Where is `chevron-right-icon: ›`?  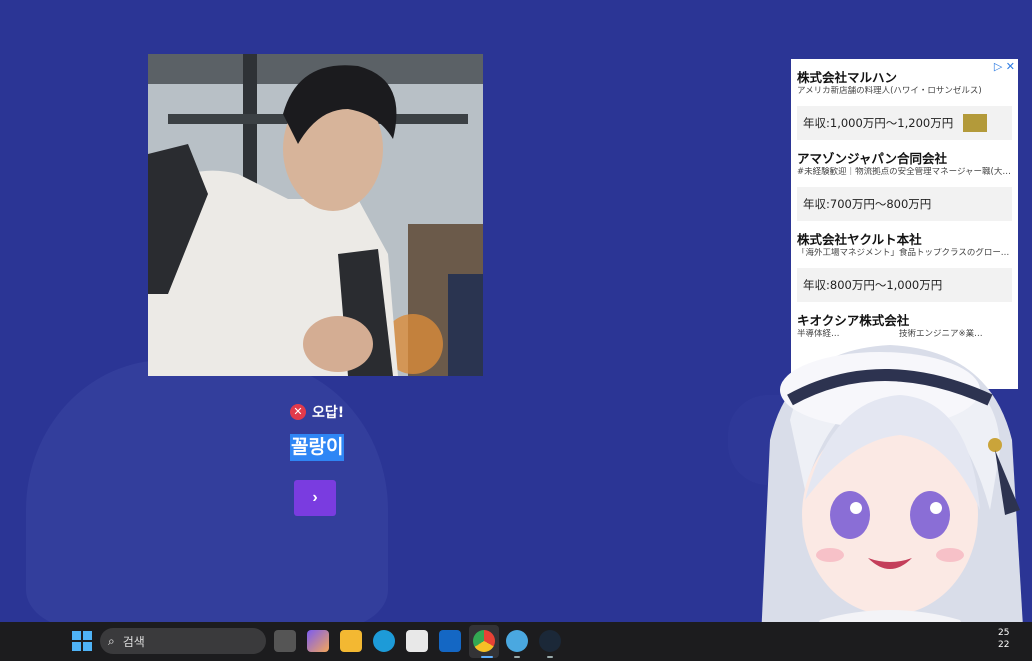
chevron-right-icon: › is located at coordinates (315, 497).